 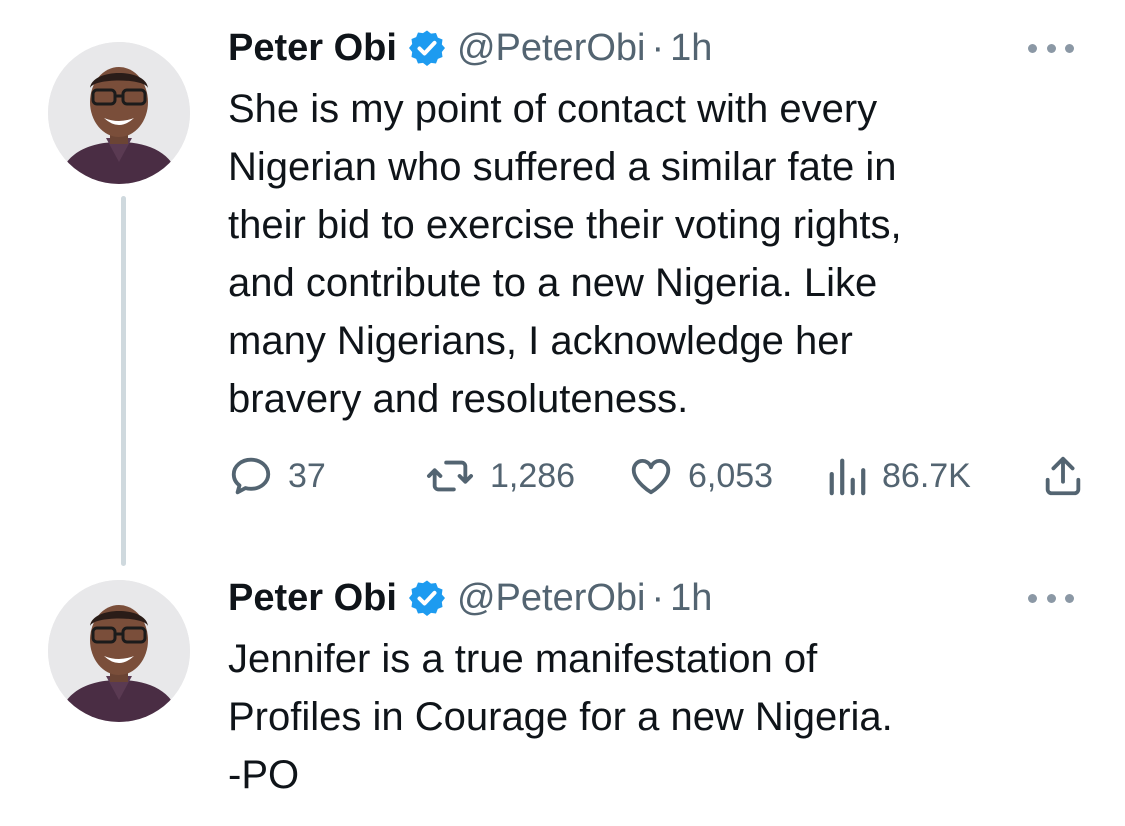 What do you see at coordinates (926, 475) in the screenshot?
I see `views-count: 86.7K` at bounding box center [926, 475].